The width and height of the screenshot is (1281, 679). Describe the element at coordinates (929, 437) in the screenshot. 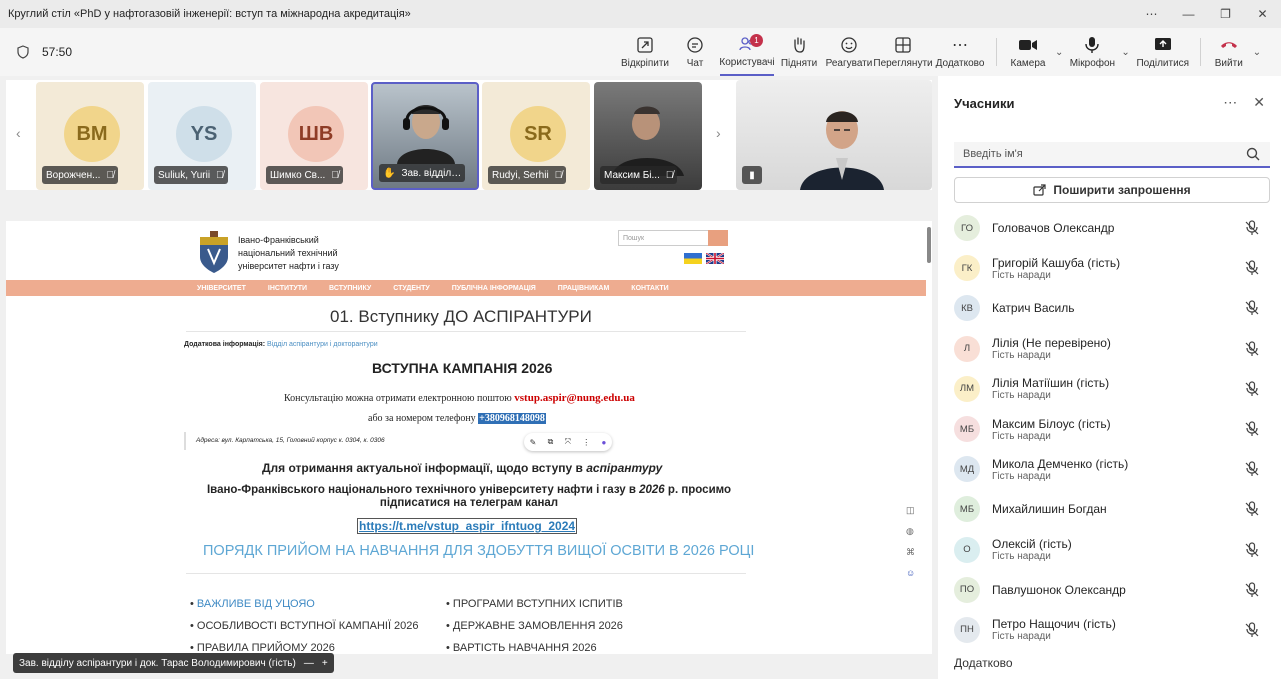

I see `page-scrollbar` at that location.